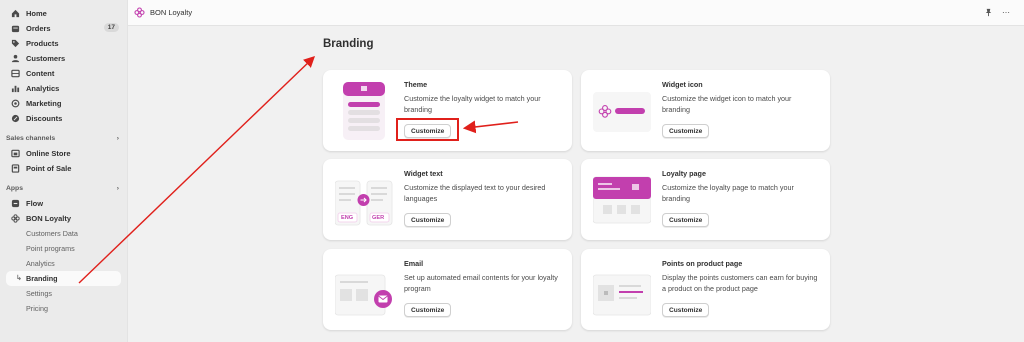 This screenshot has width=1024, height=342. Describe the element at coordinates (684, 173) in the screenshot. I see `card-title: Loyalty page` at that location.